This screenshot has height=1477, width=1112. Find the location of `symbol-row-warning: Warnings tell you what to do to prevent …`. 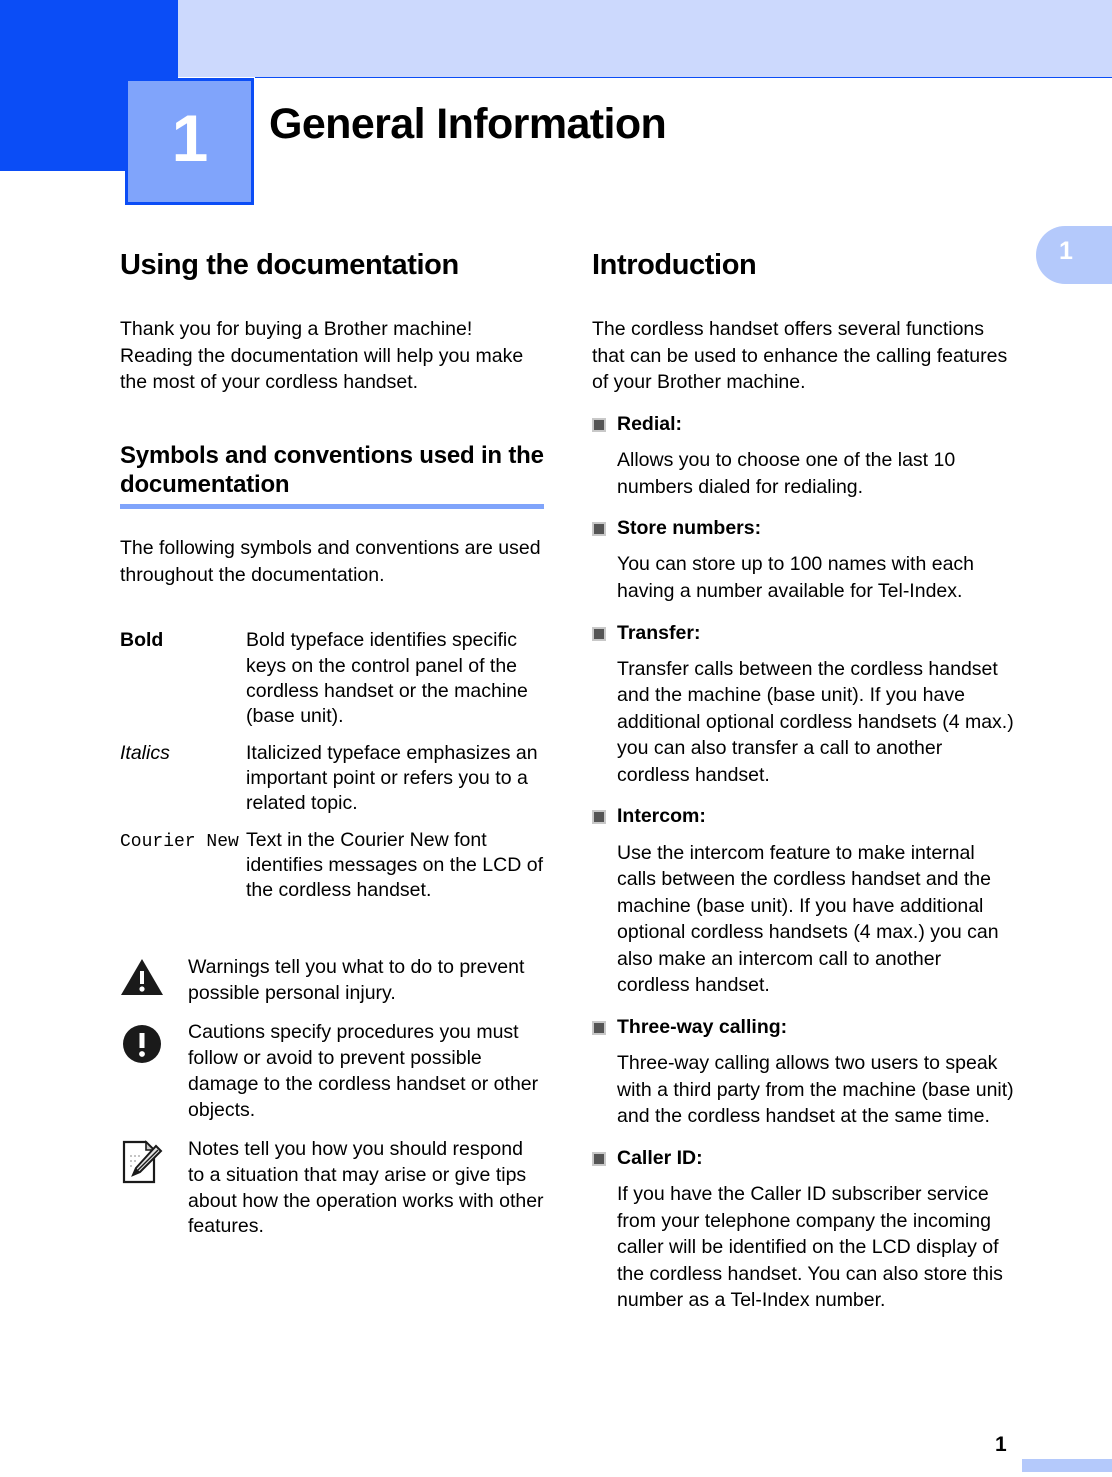

symbol-row-warning: Warnings tell you what to do to prevent … is located at coordinates (332, 980).